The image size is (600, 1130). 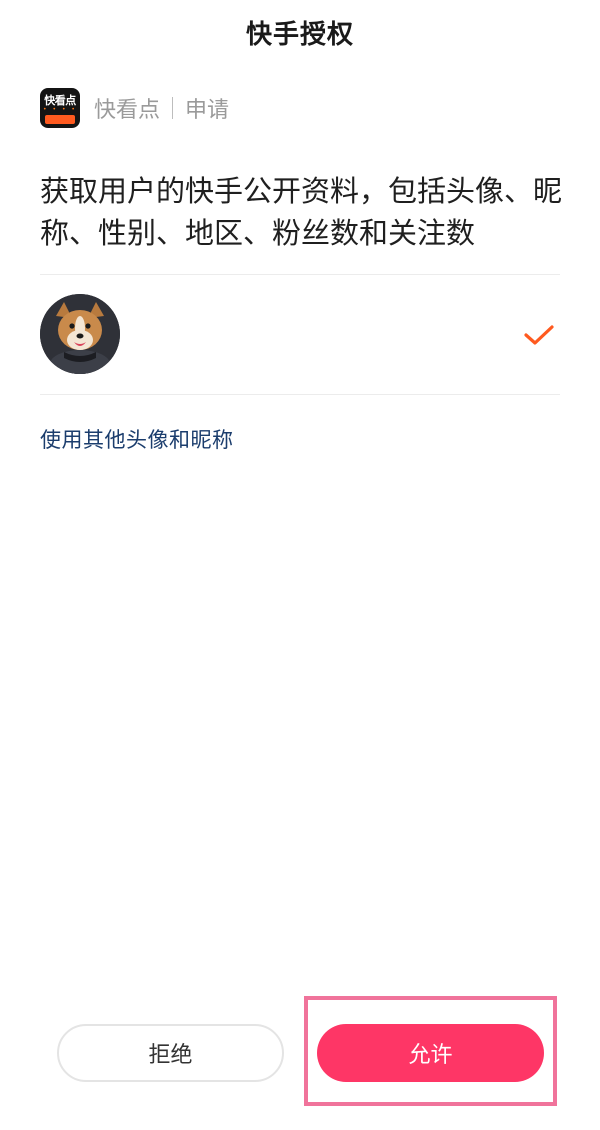 I want to click on allow-button-label: 允许, so click(x=430, y=1055).